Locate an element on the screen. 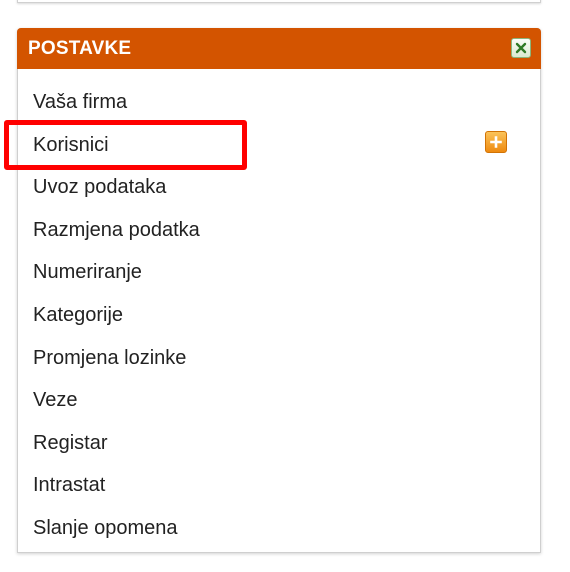 This screenshot has width=570, height=572. menu-item-numeriranje: Numeriranje is located at coordinates (279, 272).